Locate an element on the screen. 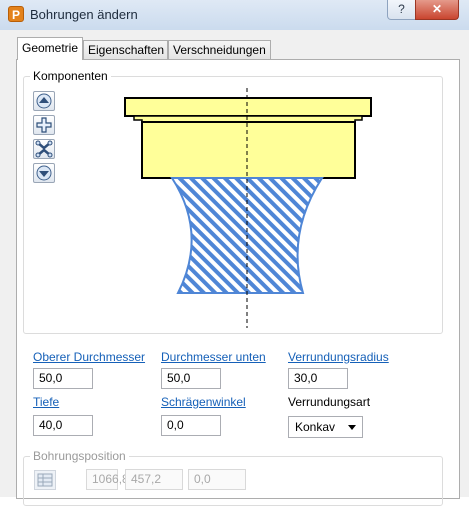 The image size is (469, 506). oberer-durchmesser-link: Oberer Durchmesser is located at coordinates (89, 357).